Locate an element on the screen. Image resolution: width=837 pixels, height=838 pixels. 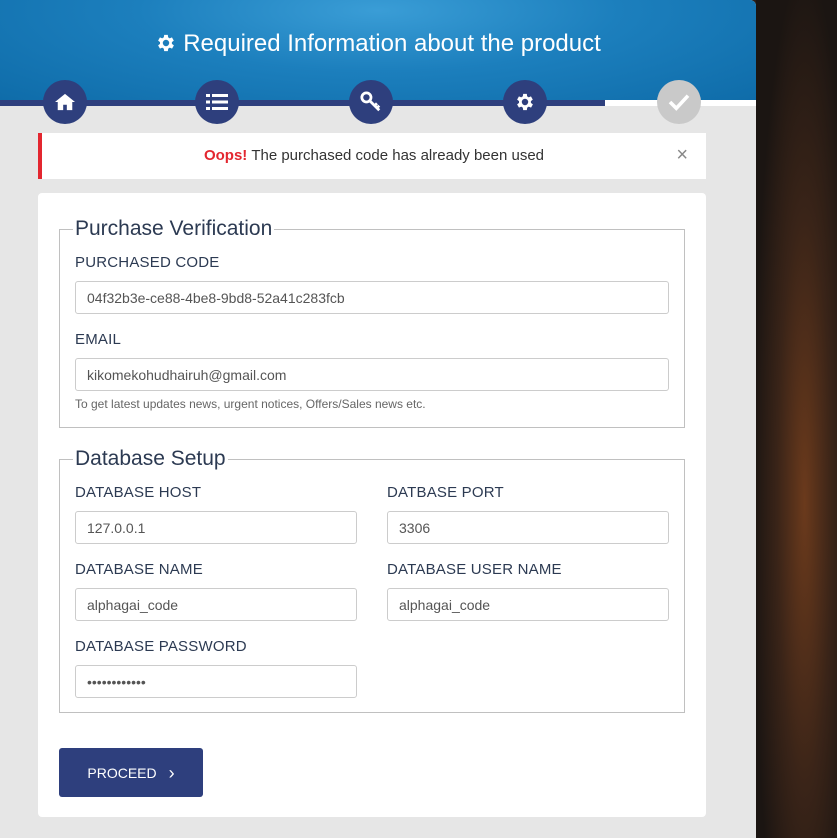
db-port-input is located at coordinates (528, 527).